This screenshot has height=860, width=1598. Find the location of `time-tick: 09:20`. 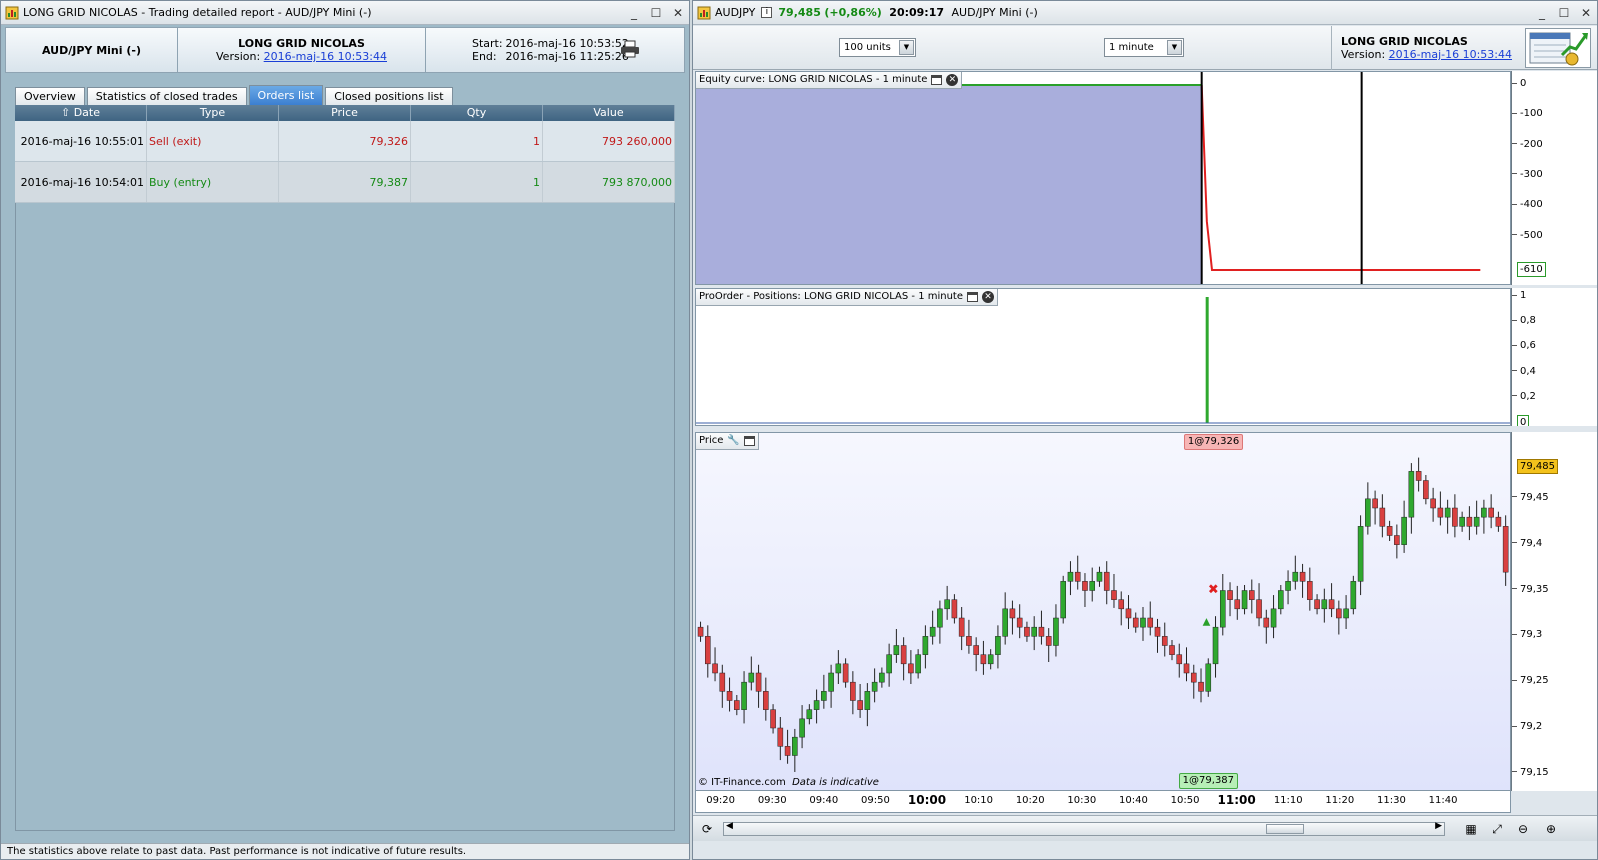

time-tick: 09:20 is located at coordinates (721, 800).